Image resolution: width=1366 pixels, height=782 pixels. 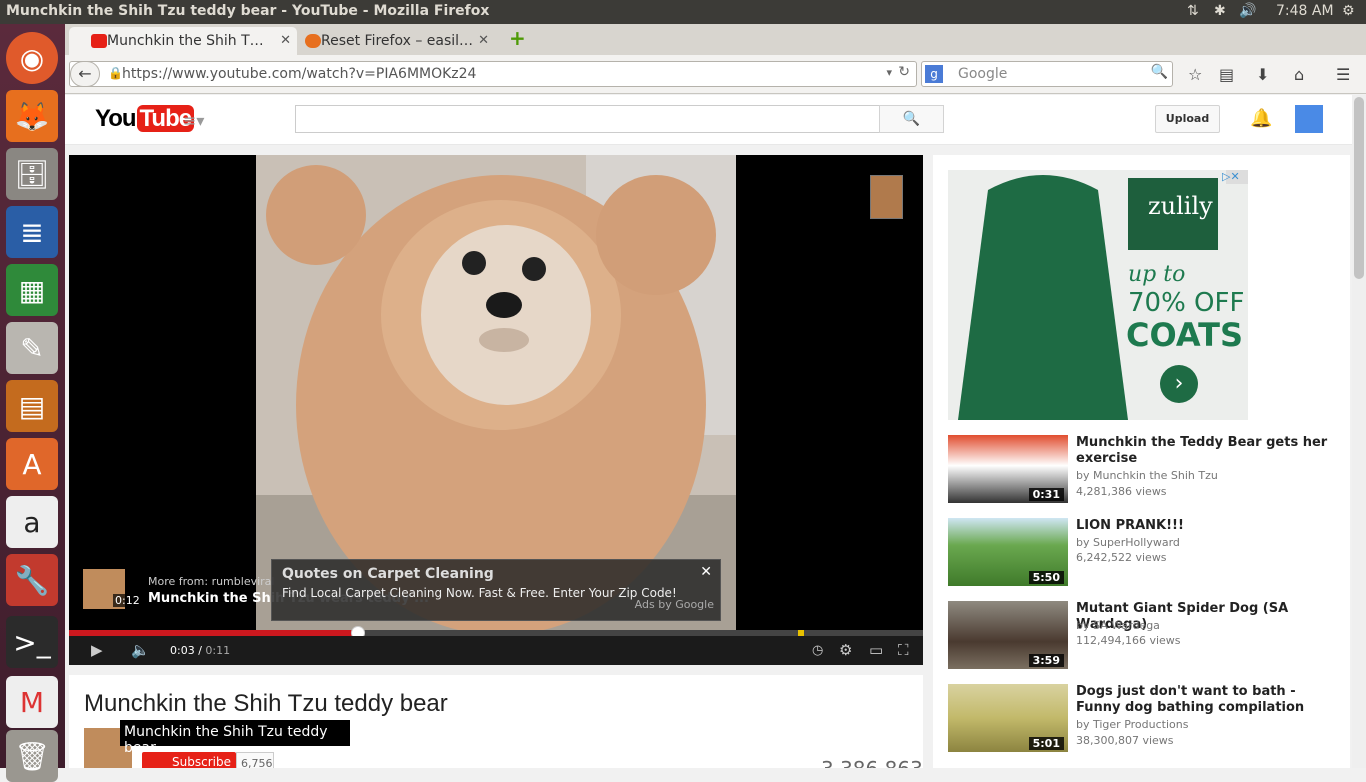 I want to click on tab-reset-firefox: Reset Firefox – easil… ✕, so click(x=389, y=41).